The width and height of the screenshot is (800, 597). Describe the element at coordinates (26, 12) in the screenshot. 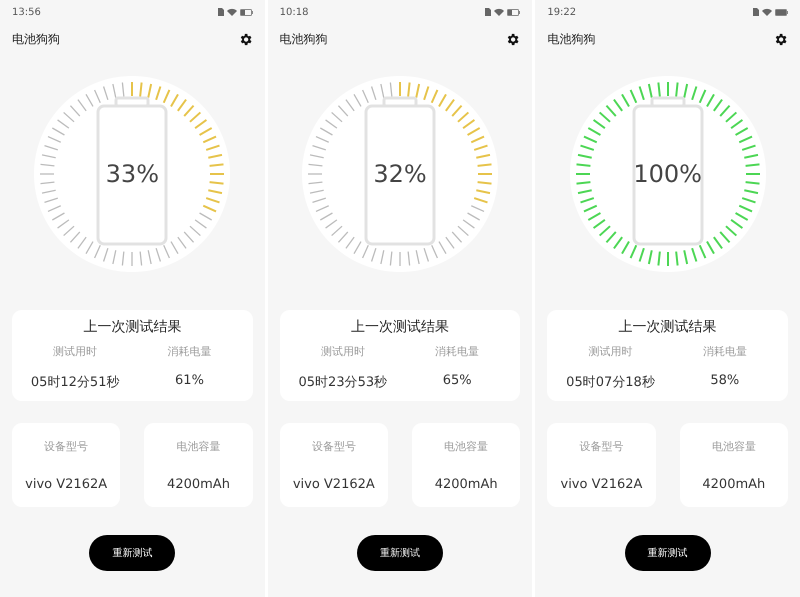

I see `status-time: 13:56` at that location.